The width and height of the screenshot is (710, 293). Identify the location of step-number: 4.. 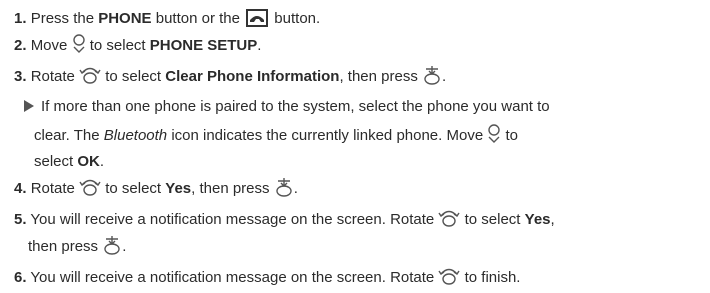
(20, 188).